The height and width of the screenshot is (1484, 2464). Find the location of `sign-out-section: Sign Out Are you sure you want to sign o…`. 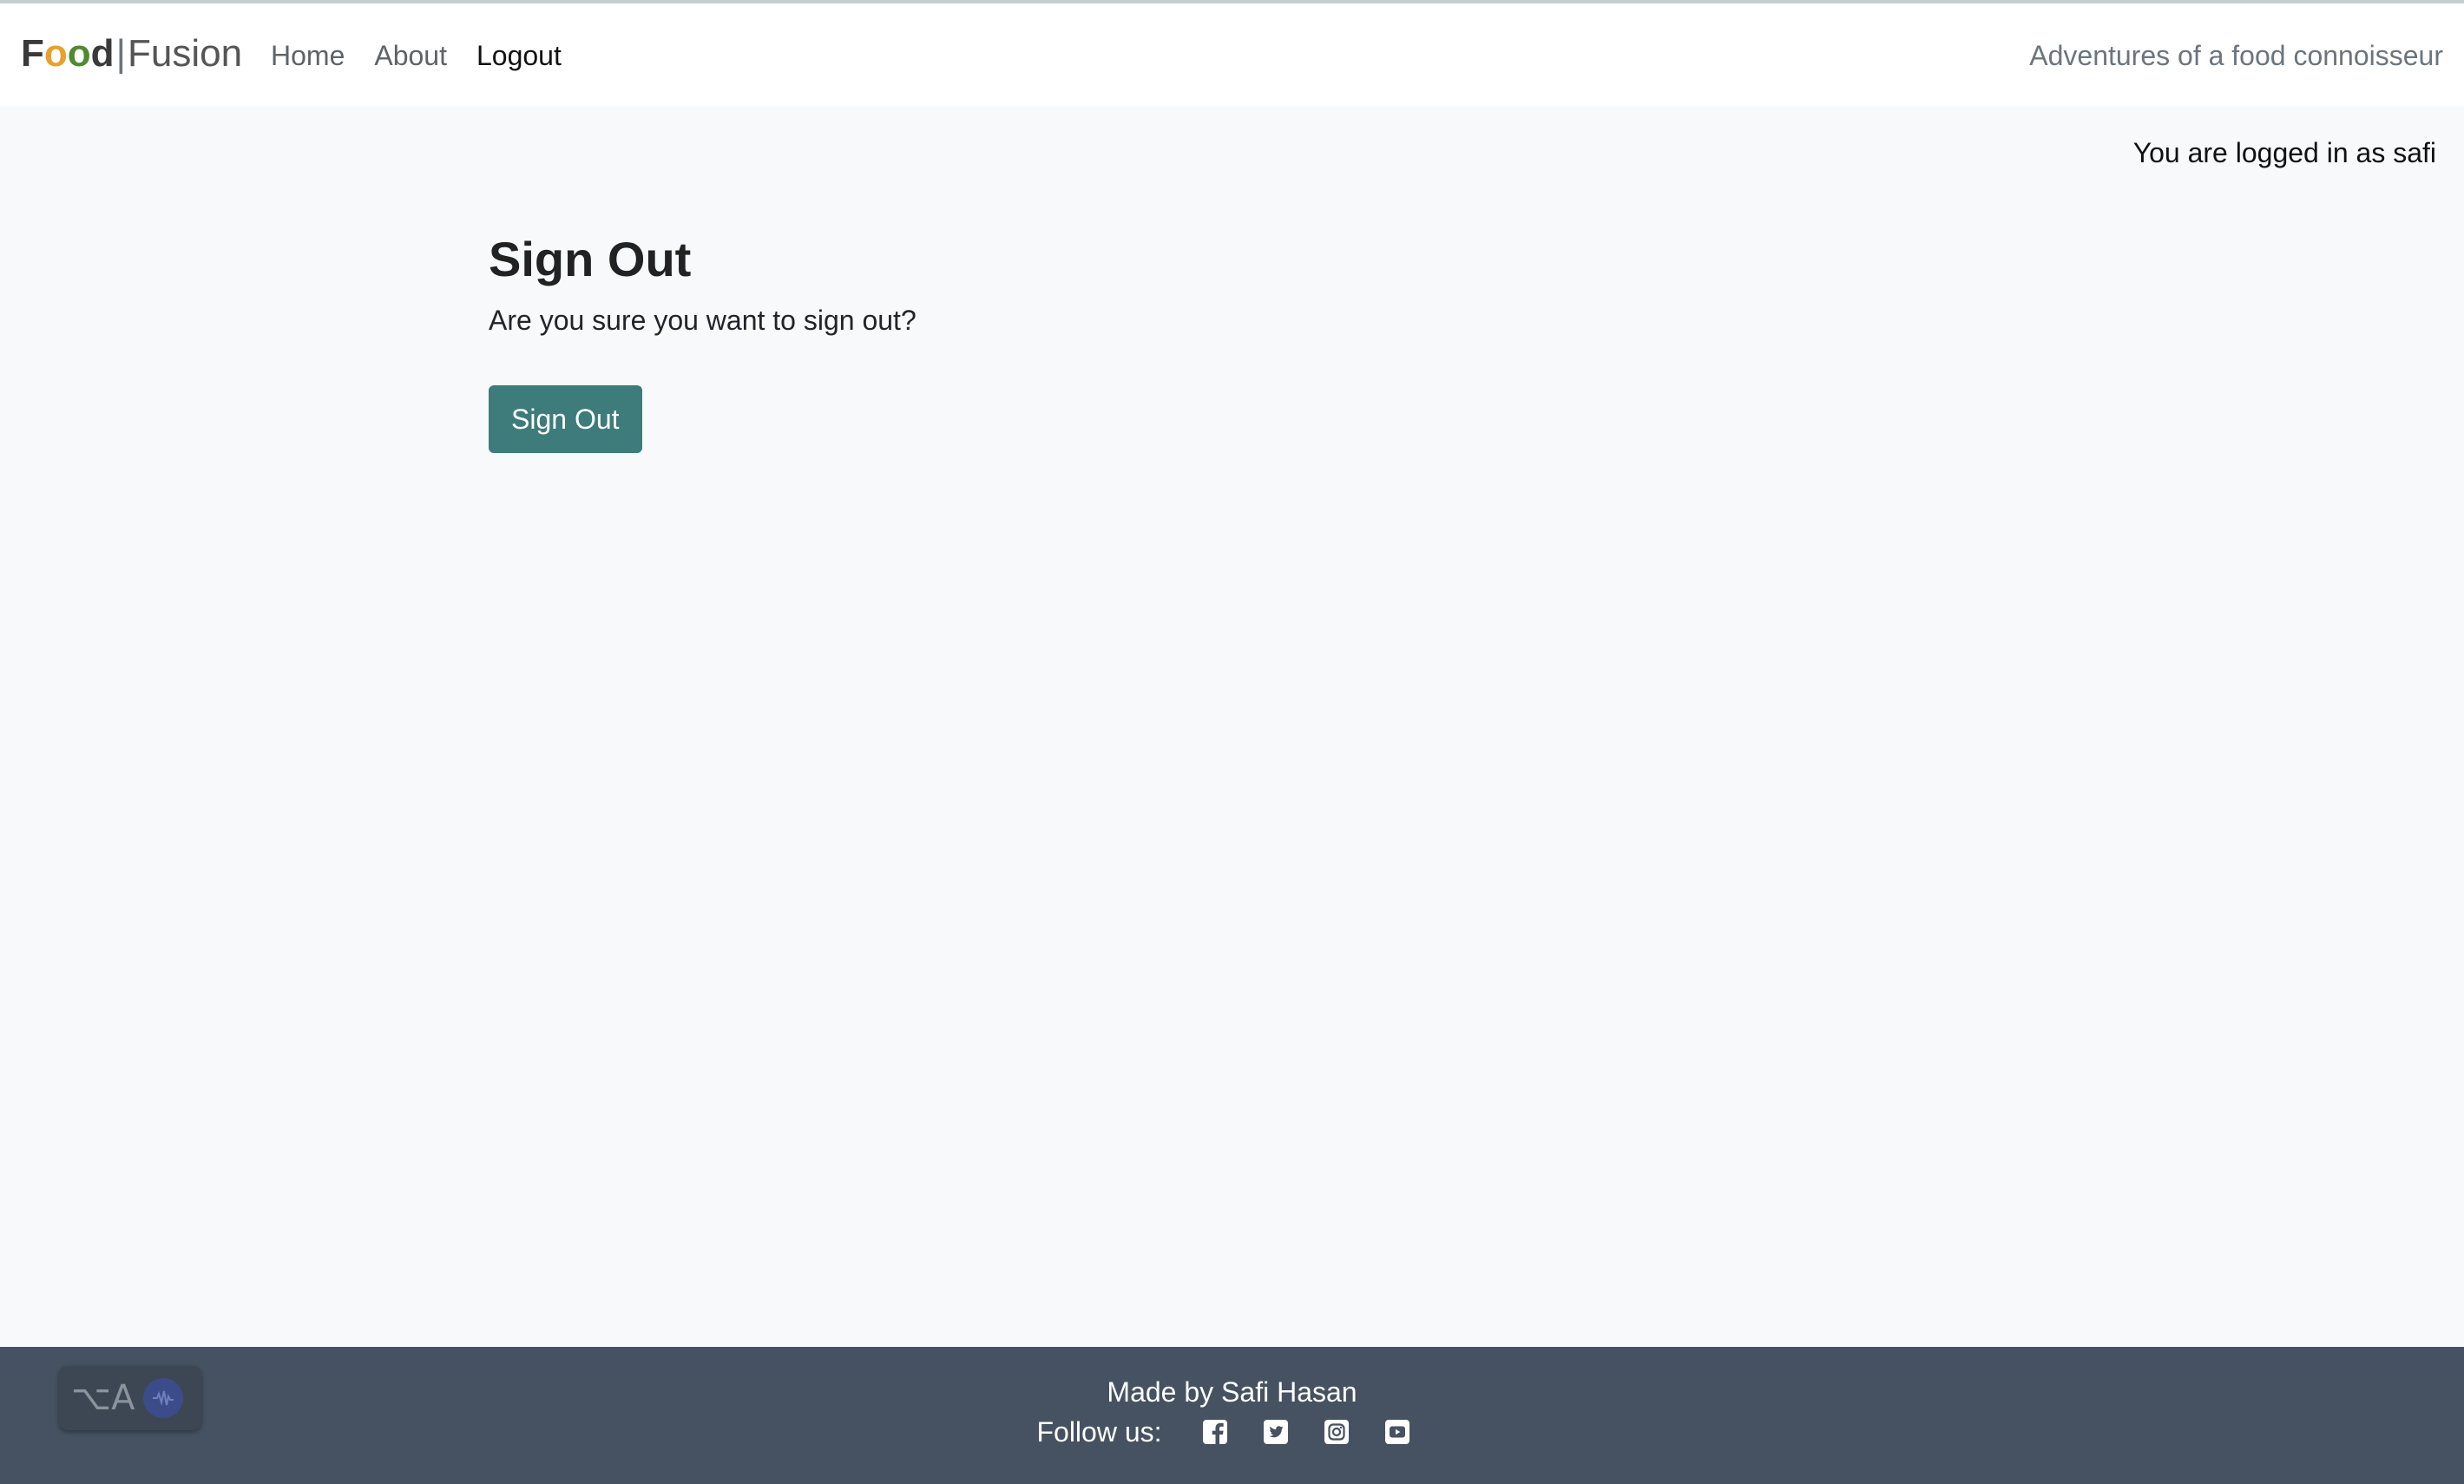

sign-out-section: Sign Out Are you sure you want to sign o… is located at coordinates (1097, 340).